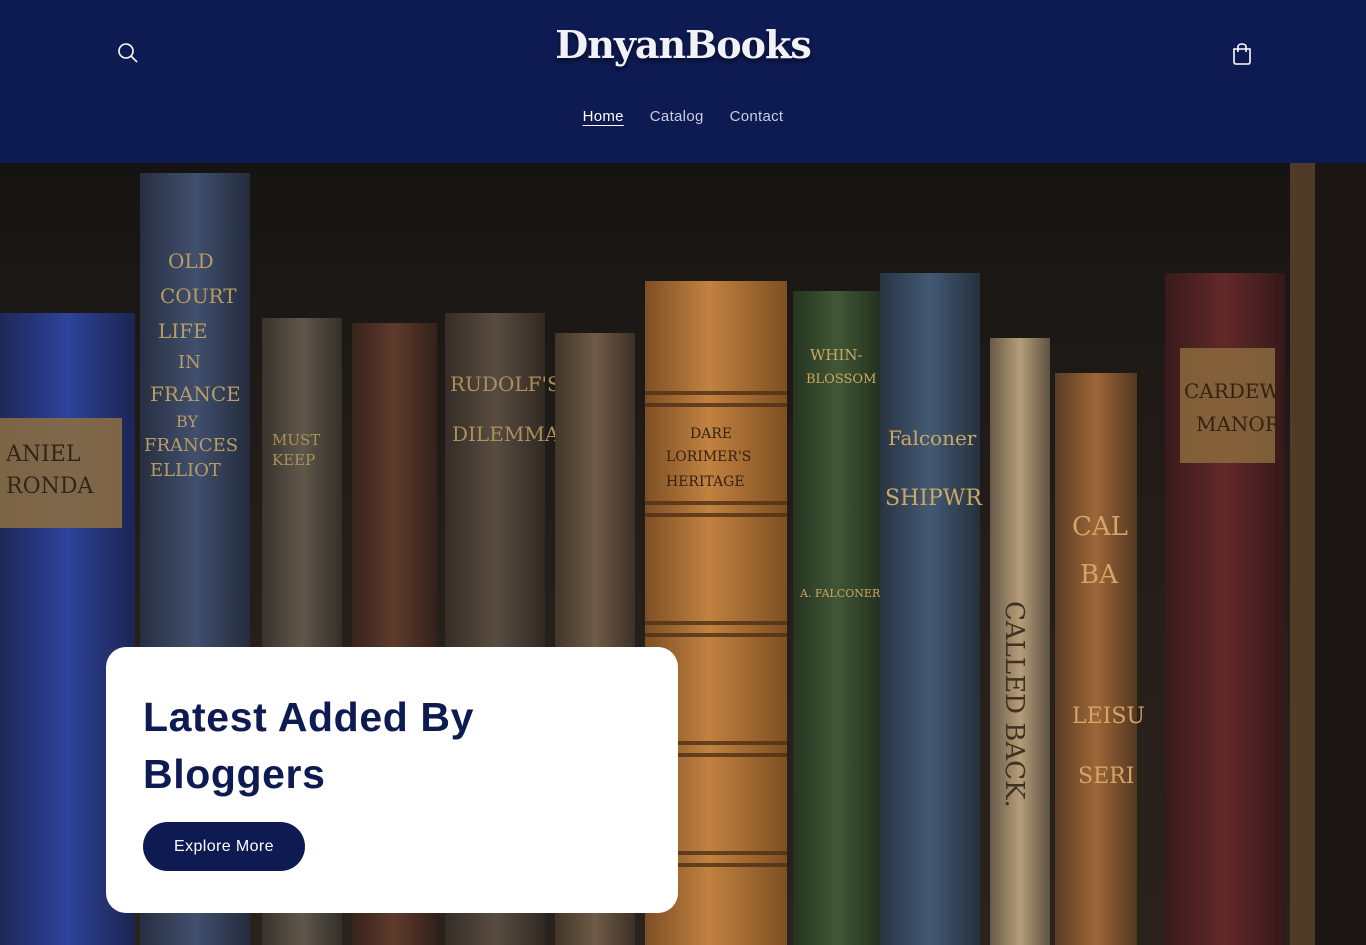 The image size is (1366, 945). Describe the element at coordinates (757, 116) in the screenshot. I see `nav-item-contact: Contact` at that location.